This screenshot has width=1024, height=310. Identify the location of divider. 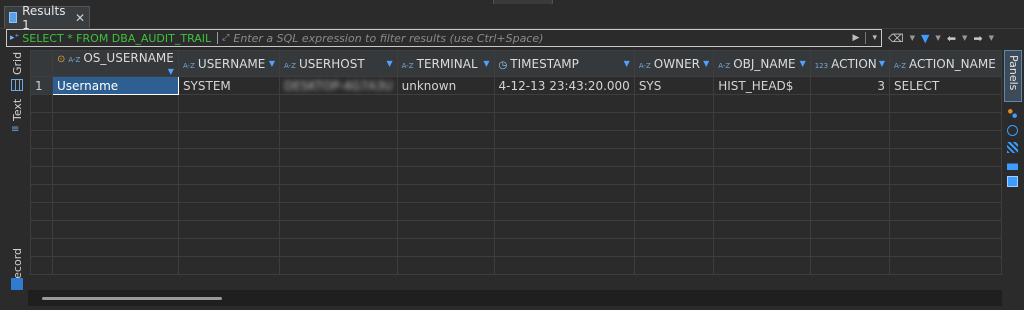
(866, 38).